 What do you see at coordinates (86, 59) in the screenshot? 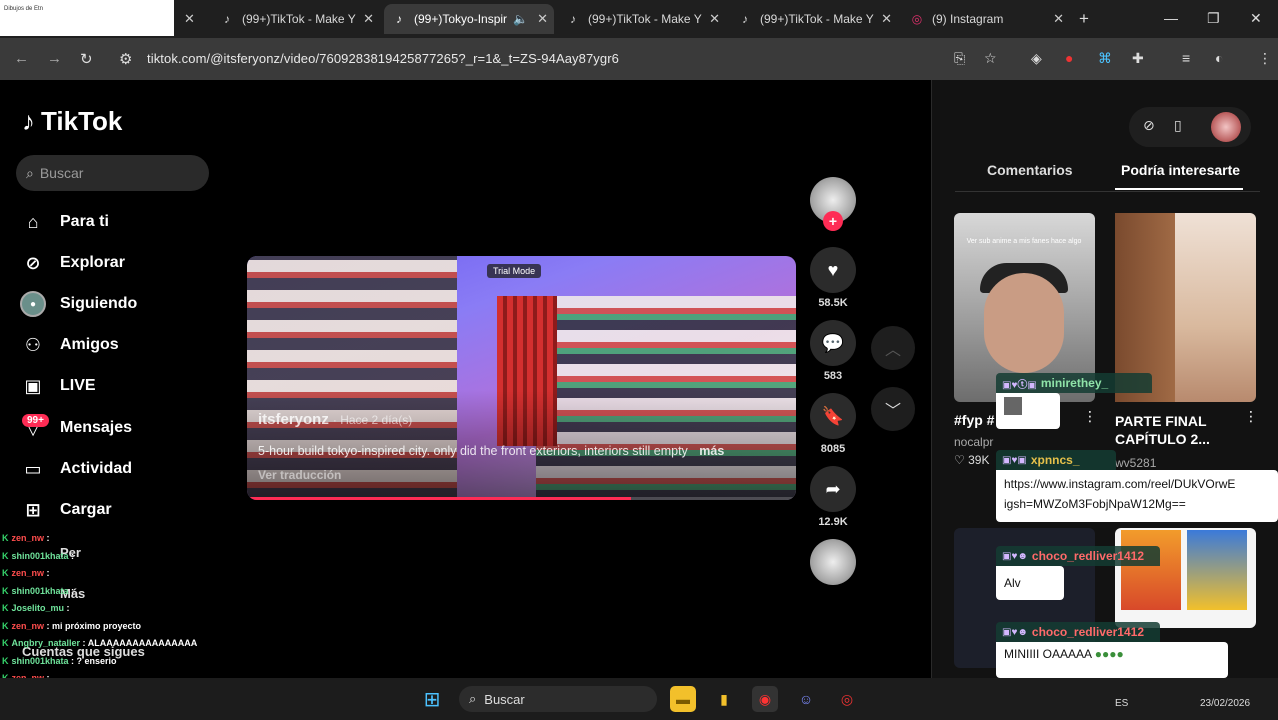
I see `reload-icon: ↻` at bounding box center [86, 59].